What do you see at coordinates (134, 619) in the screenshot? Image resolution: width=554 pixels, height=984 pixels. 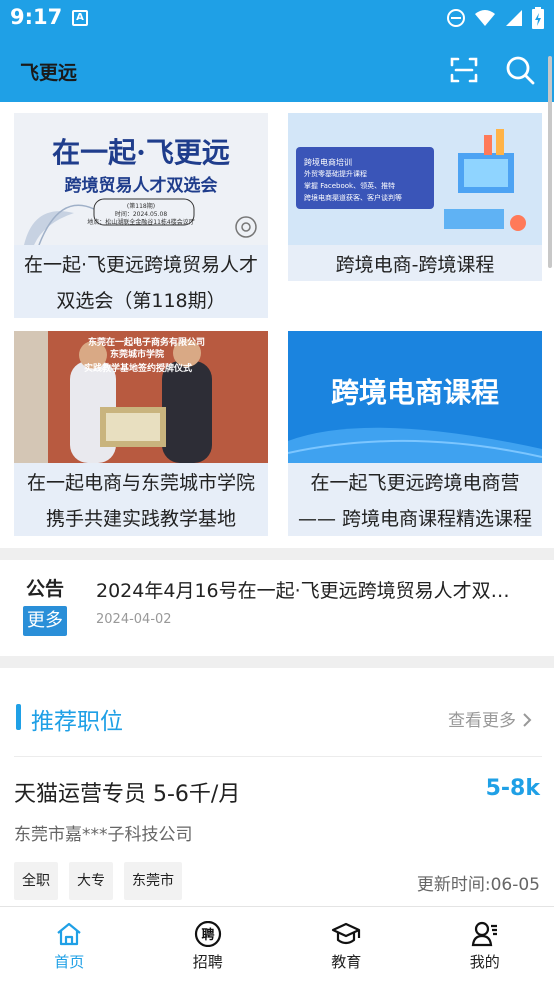 I see `notice-date: 2024-04-02` at bounding box center [134, 619].